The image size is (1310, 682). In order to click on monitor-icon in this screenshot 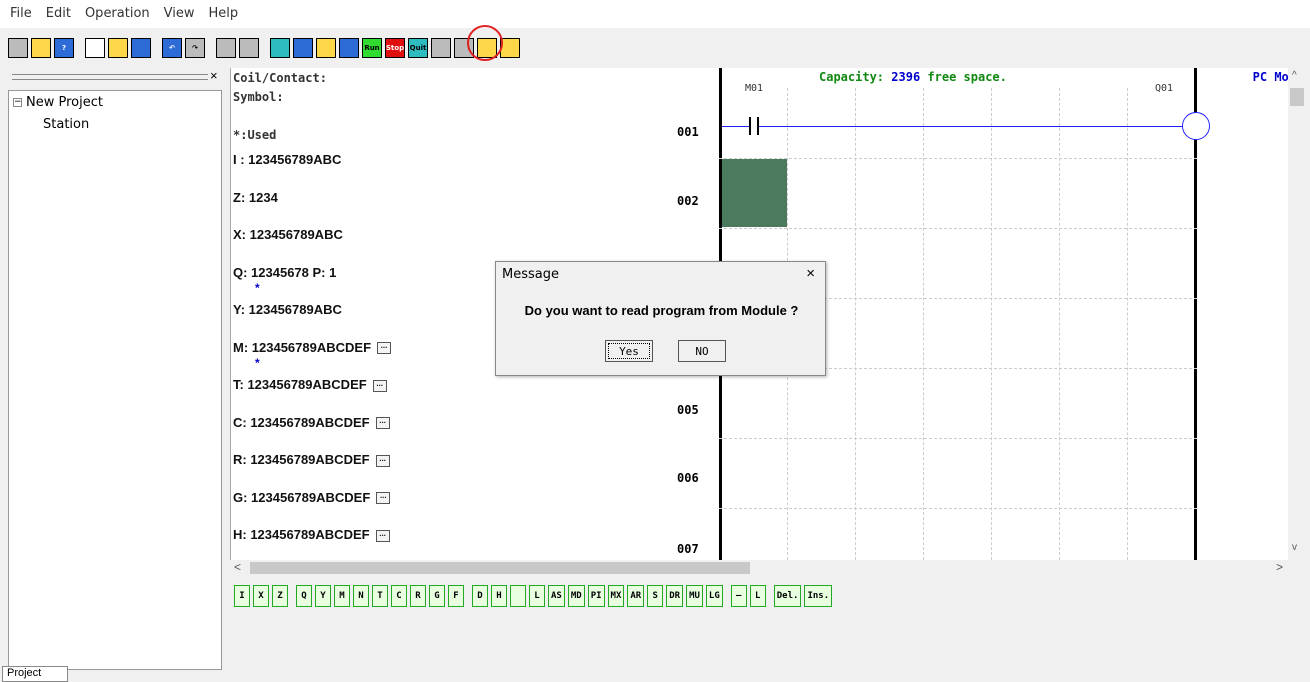, I will do `click(280, 48)`.